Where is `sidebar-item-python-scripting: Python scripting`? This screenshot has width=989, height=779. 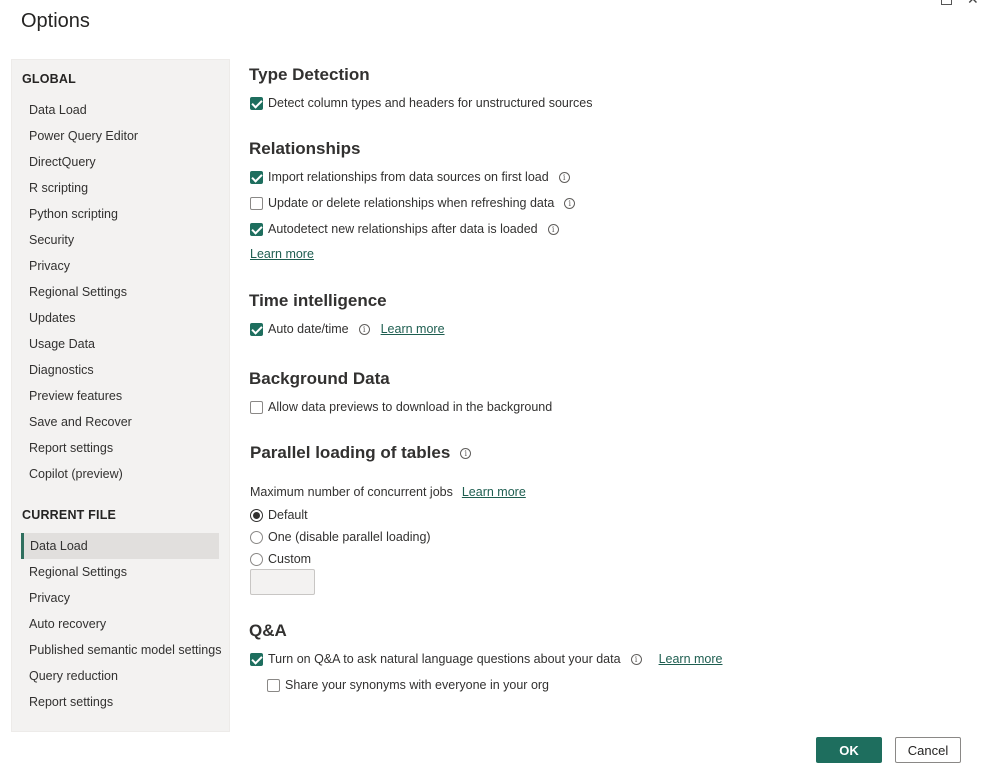
sidebar-item-python-scripting: Python scripting is located at coordinates (120, 214).